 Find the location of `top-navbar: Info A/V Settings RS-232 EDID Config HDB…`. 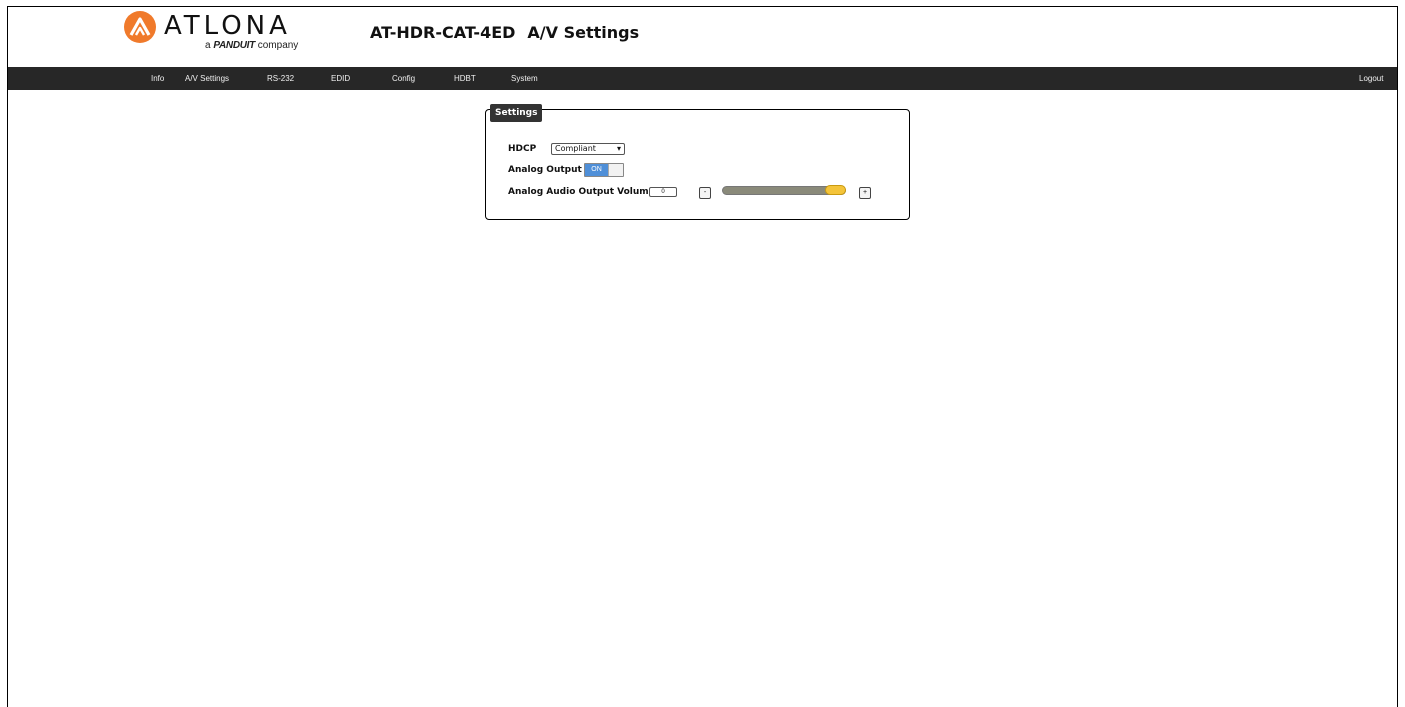

top-navbar: Info A/V Settings RS-232 EDID Config HDB… is located at coordinates (702, 78).